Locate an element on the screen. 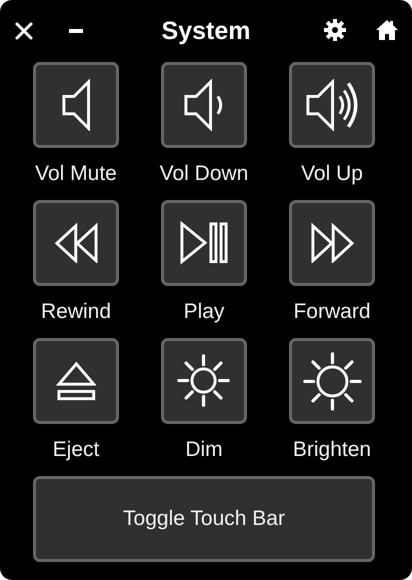 The image size is (412, 580). volume-mute-button is located at coordinates (76, 105).